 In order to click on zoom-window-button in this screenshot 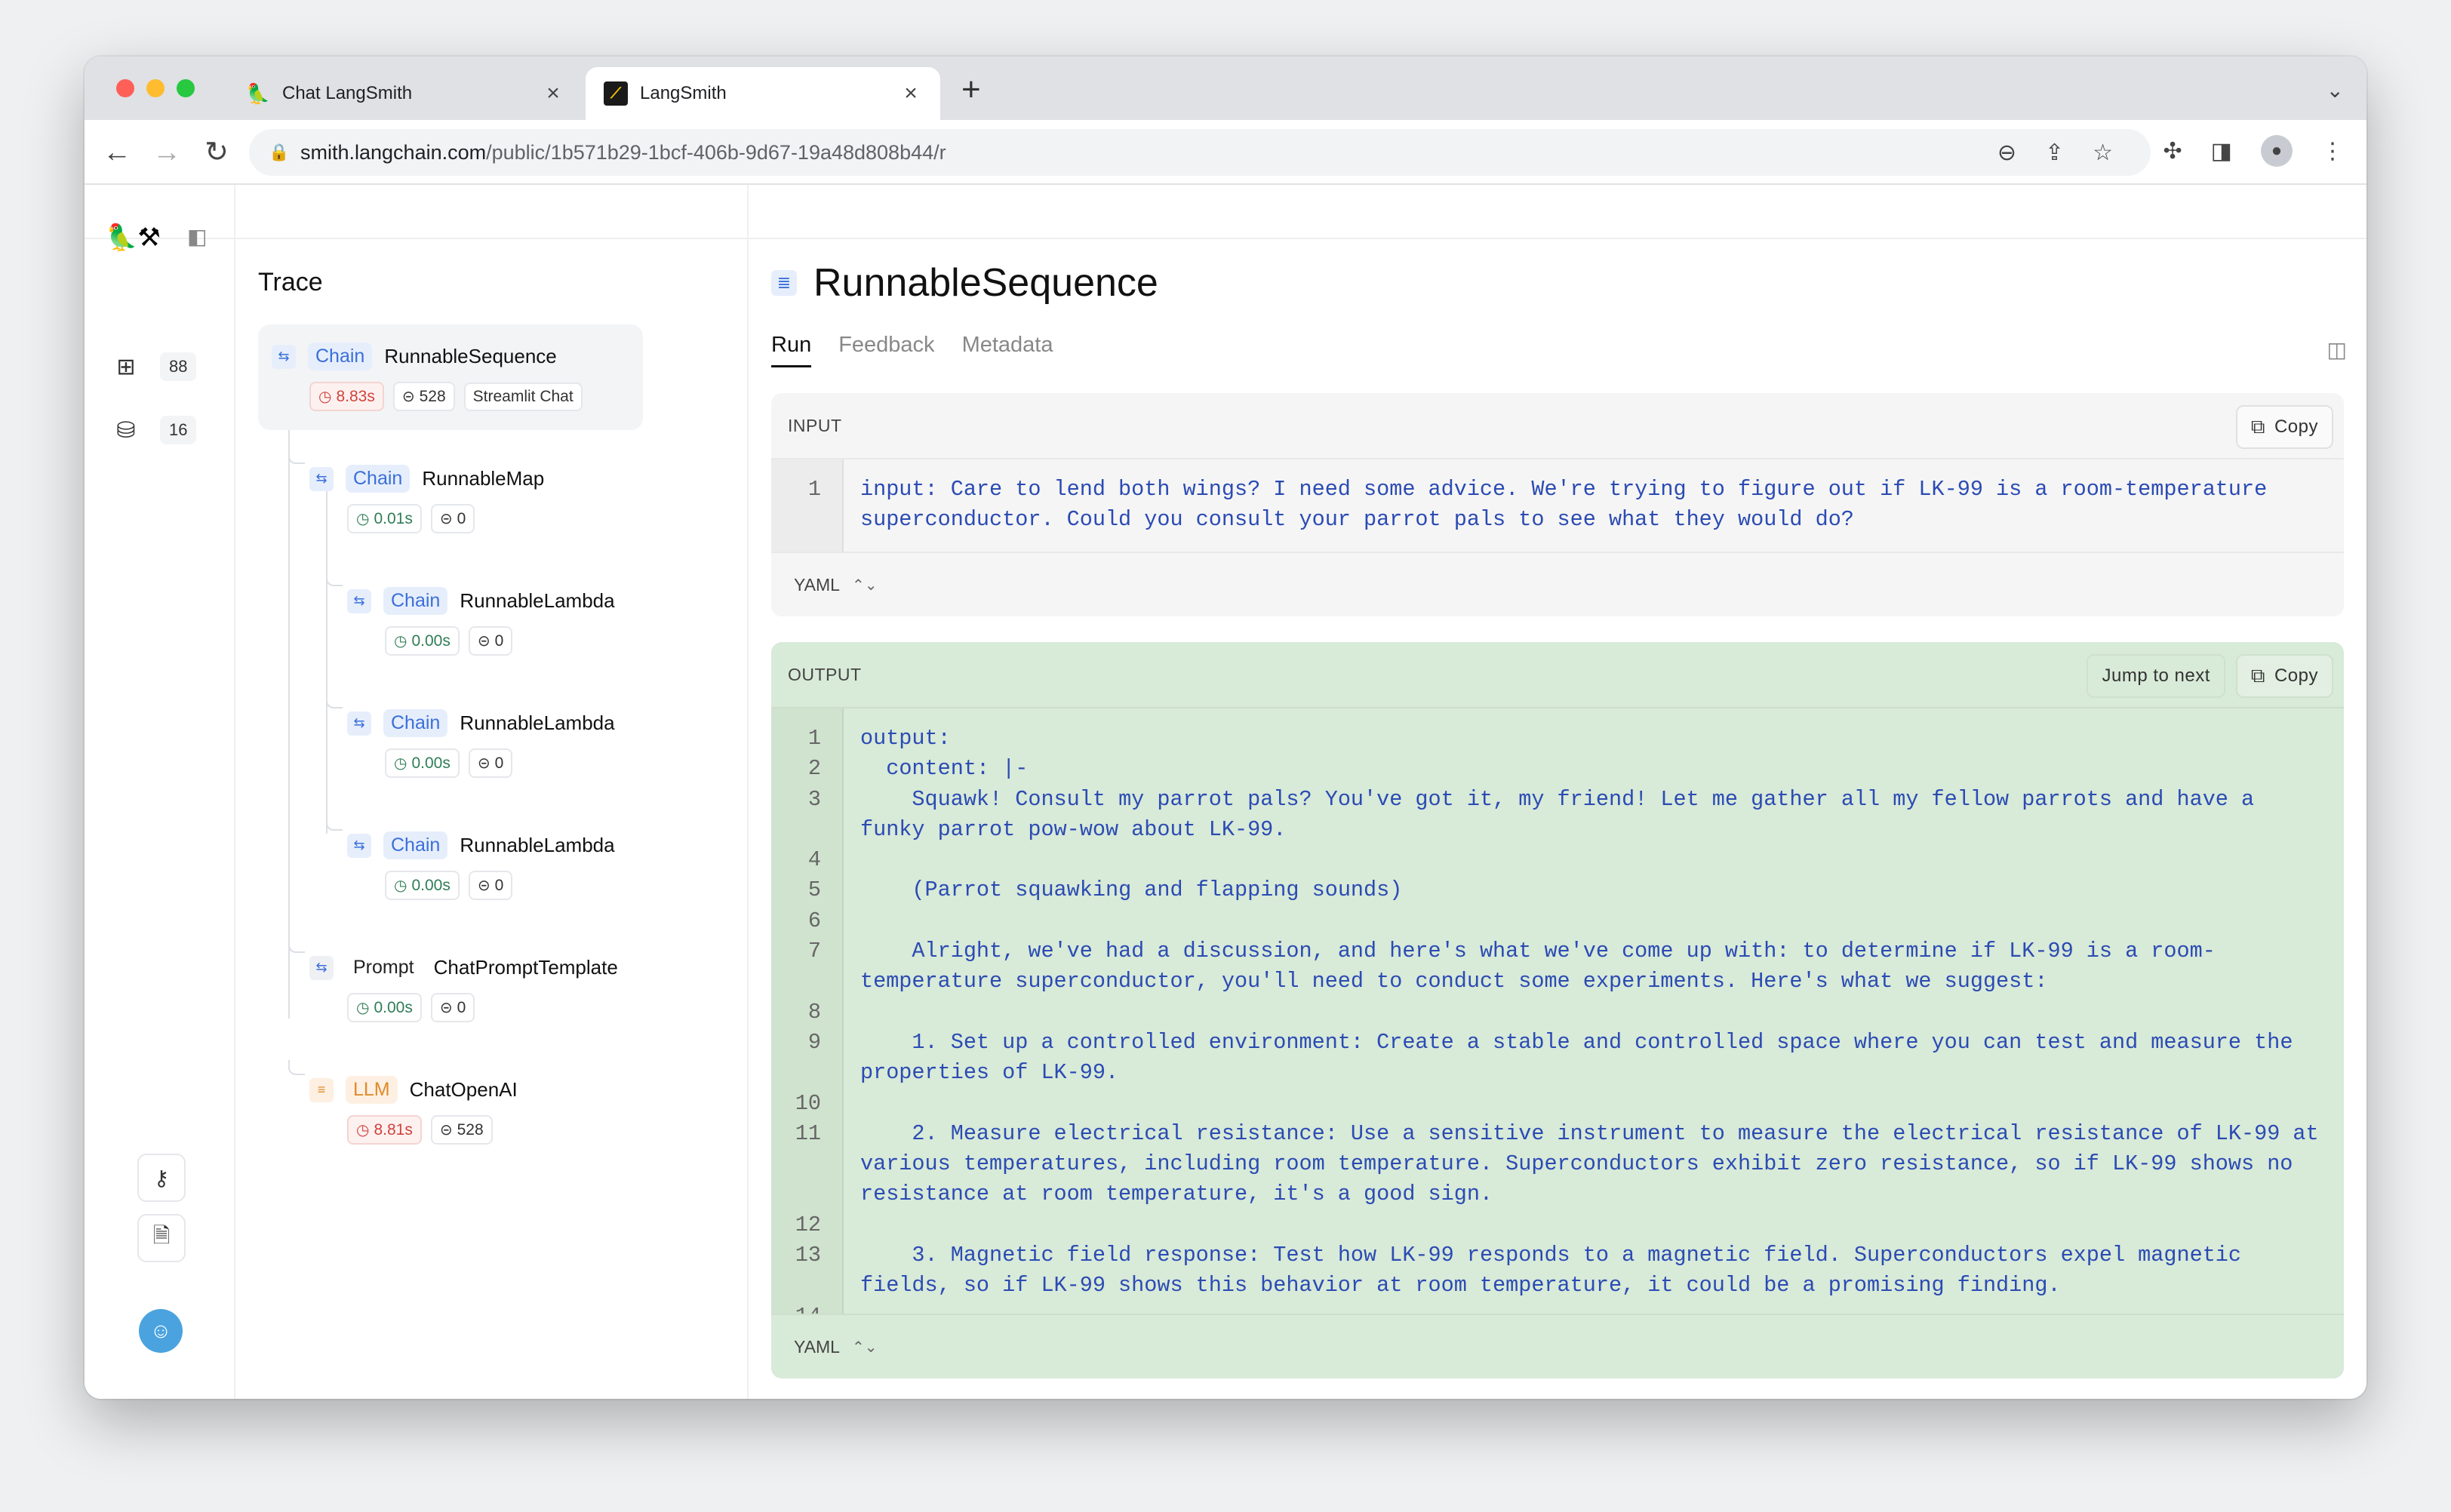, I will do `click(186, 88)`.